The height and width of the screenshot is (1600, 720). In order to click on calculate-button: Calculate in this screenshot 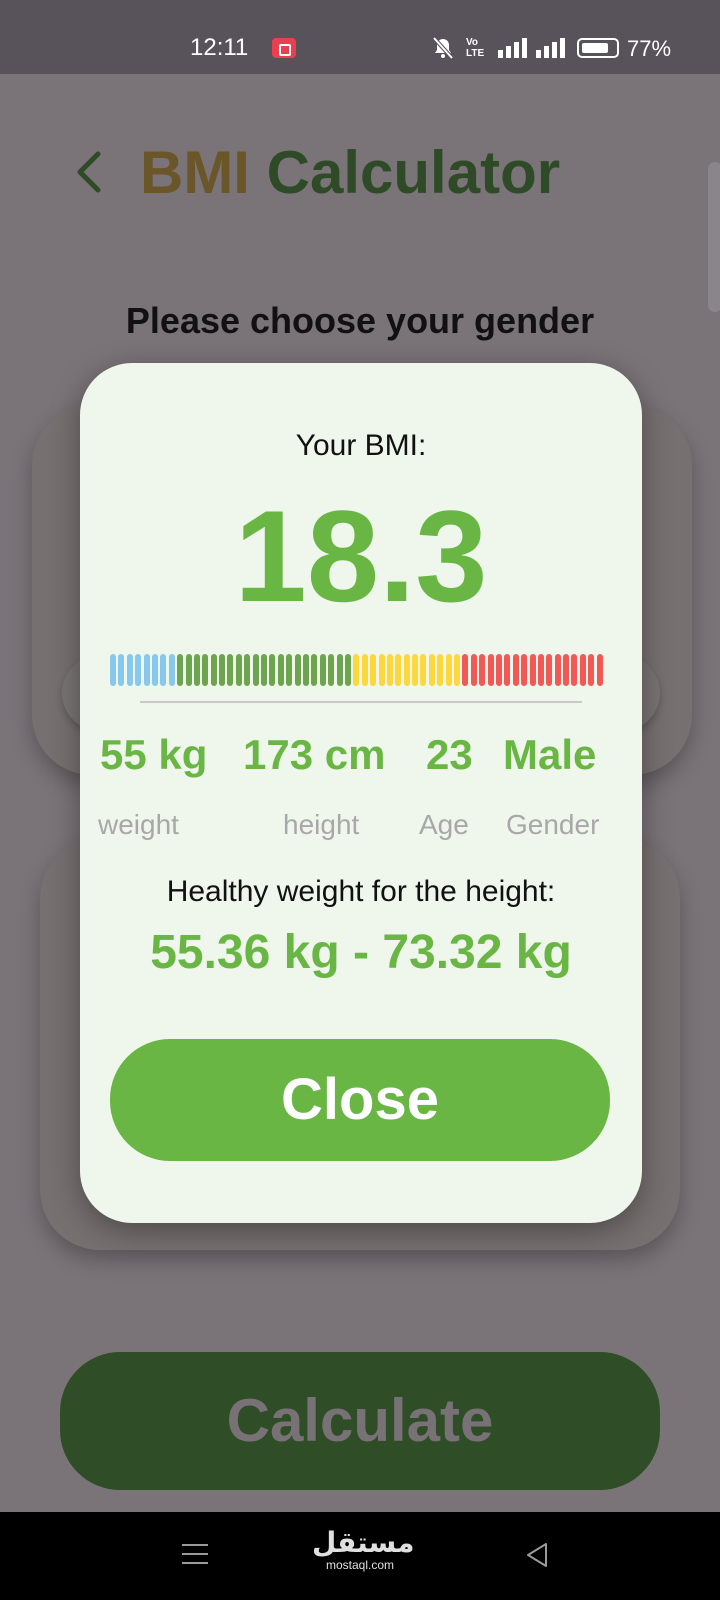, I will do `click(360, 1421)`.